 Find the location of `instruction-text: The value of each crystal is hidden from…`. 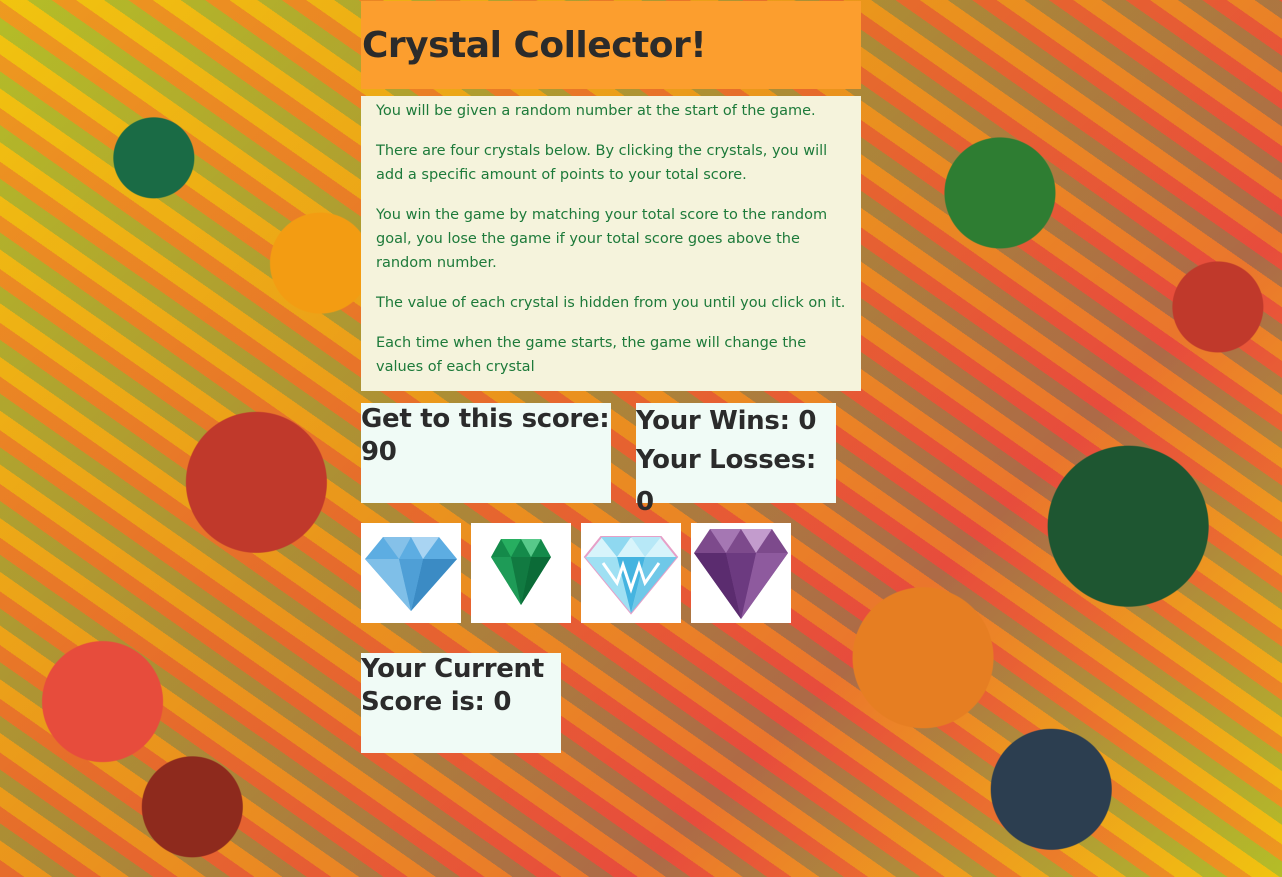

instruction-text: The value of each crystal is hidden from… is located at coordinates (611, 303).